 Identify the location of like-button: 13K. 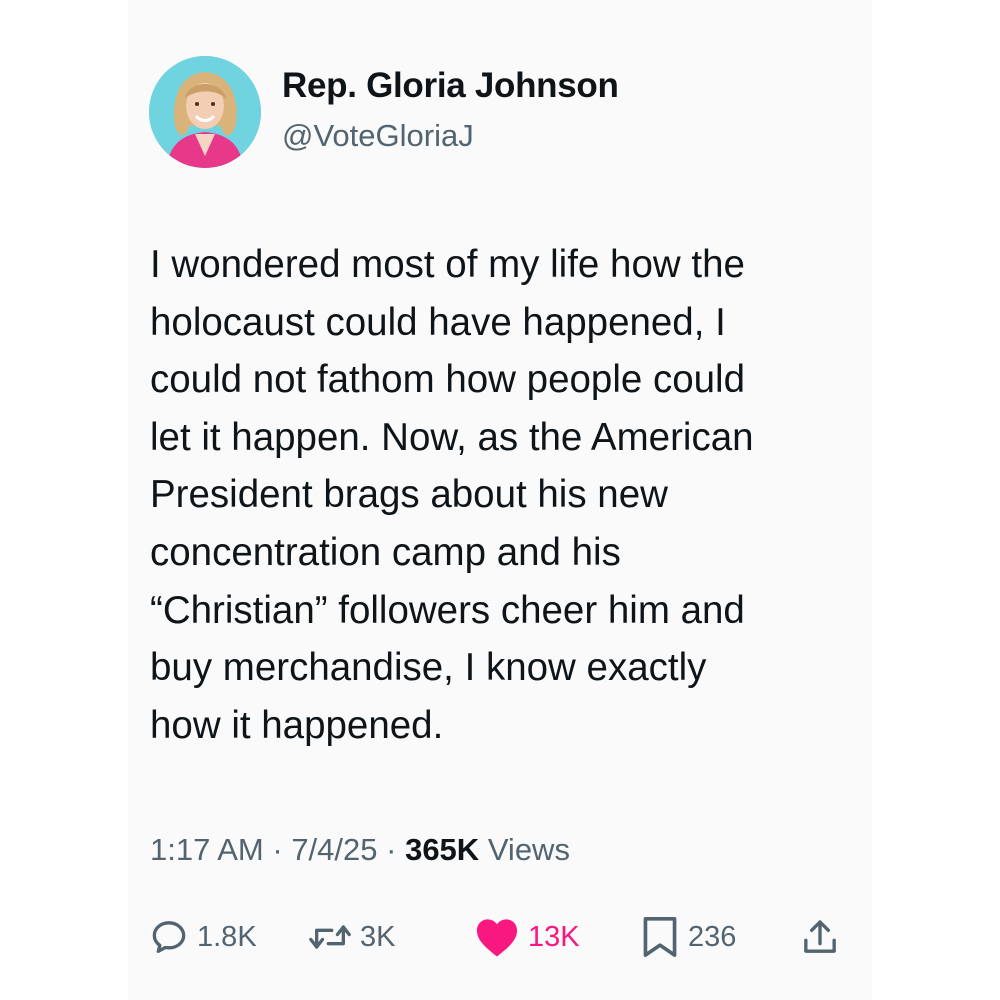
(527, 937).